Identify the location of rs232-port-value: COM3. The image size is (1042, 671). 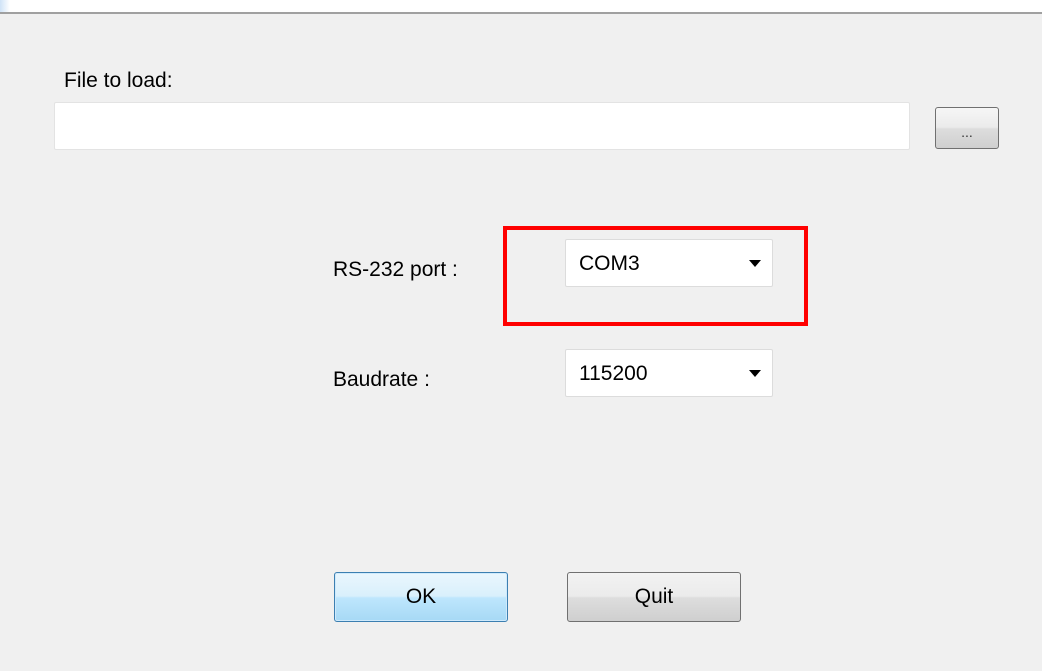
(609, 263).